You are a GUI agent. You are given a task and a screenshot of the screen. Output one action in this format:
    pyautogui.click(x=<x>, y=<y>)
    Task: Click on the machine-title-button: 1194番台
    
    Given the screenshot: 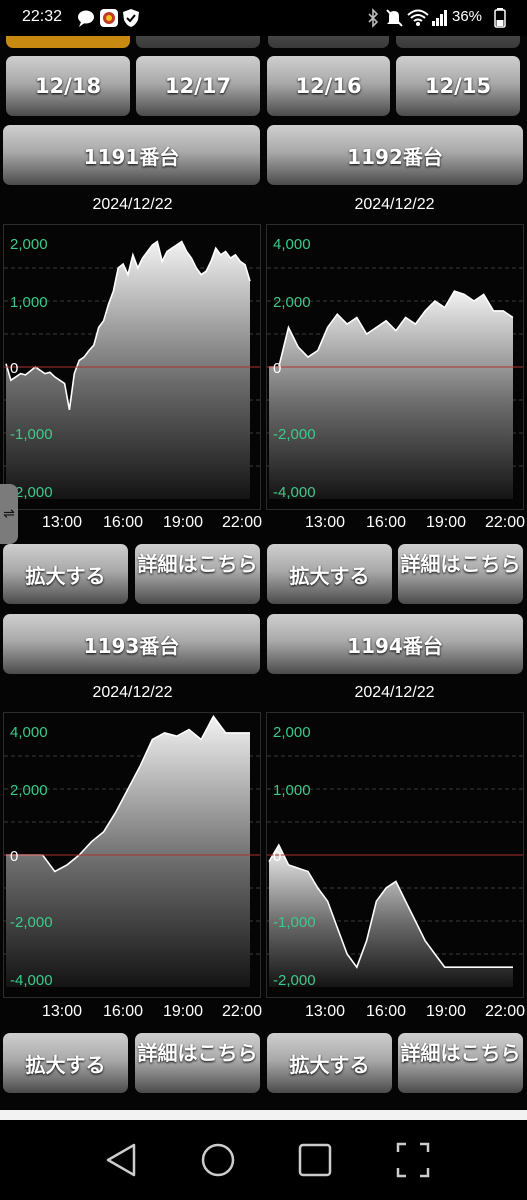 What is the action you would take?
    pyautogui.click(x=395, y=644)
    